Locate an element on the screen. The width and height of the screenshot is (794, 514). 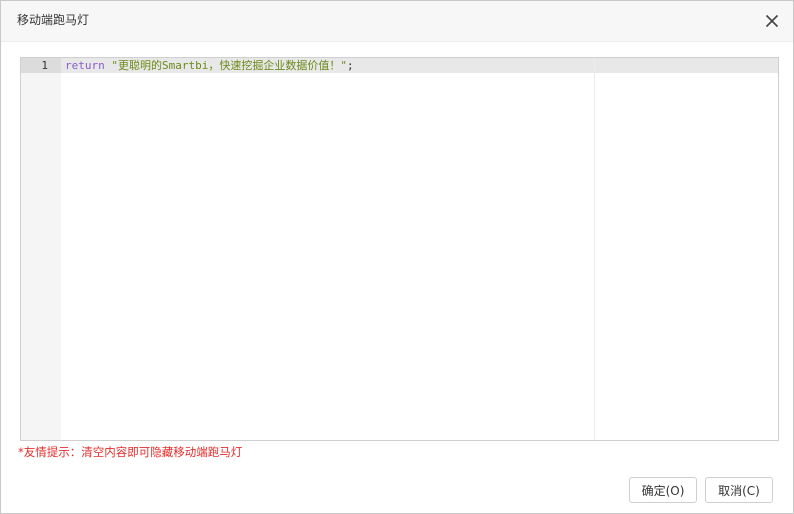
code-terminator: ; is located at coordinates (350, 65).